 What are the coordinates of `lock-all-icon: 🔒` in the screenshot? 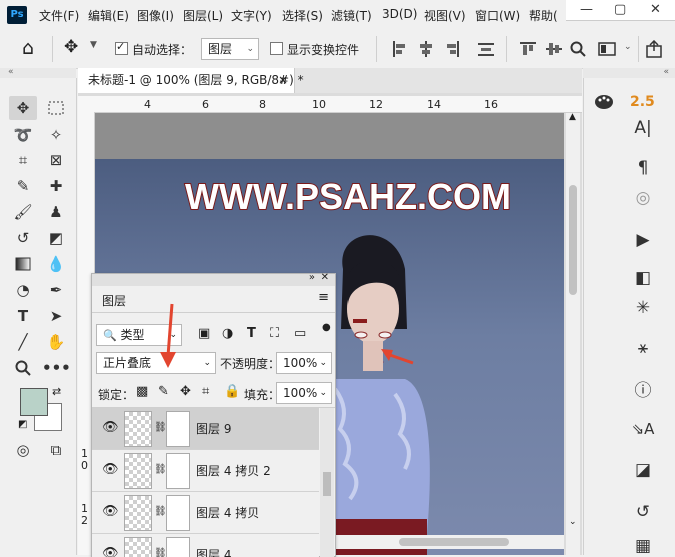 It's located at (232, 391).